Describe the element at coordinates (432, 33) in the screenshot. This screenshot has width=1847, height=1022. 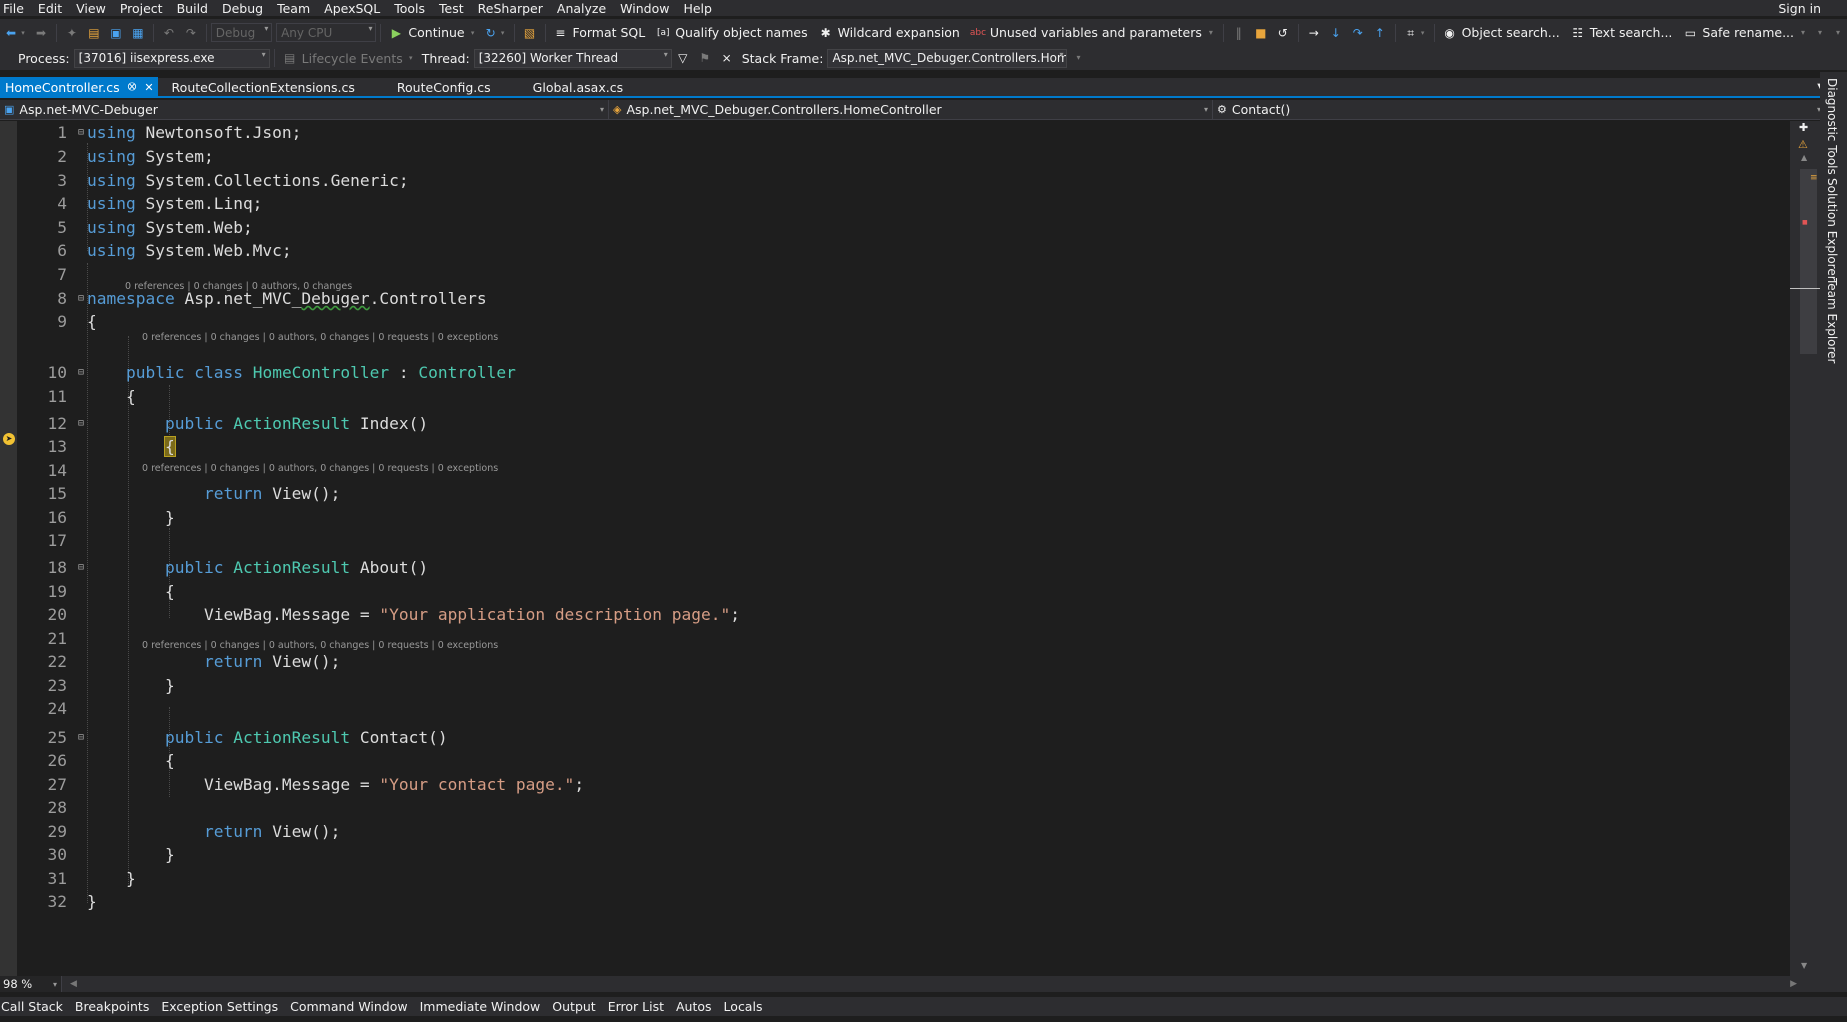
I see `continue-button: ▶ Continue ▾` at that location.